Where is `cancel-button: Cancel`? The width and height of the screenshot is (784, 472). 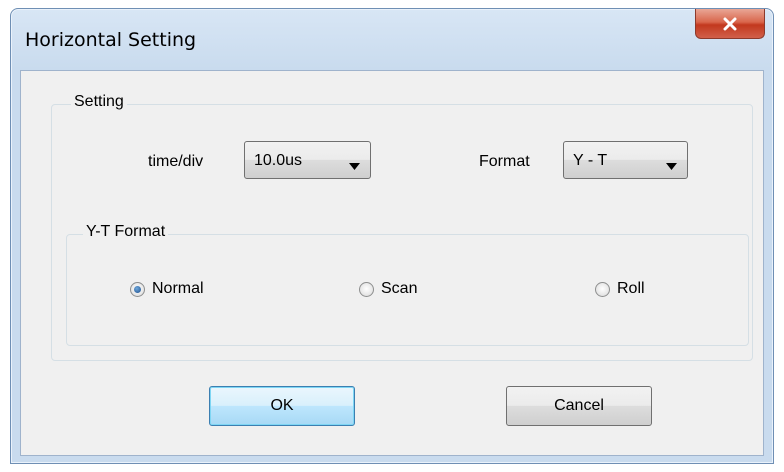
cancel-button: Cancel is located at coordinates (579, 406).